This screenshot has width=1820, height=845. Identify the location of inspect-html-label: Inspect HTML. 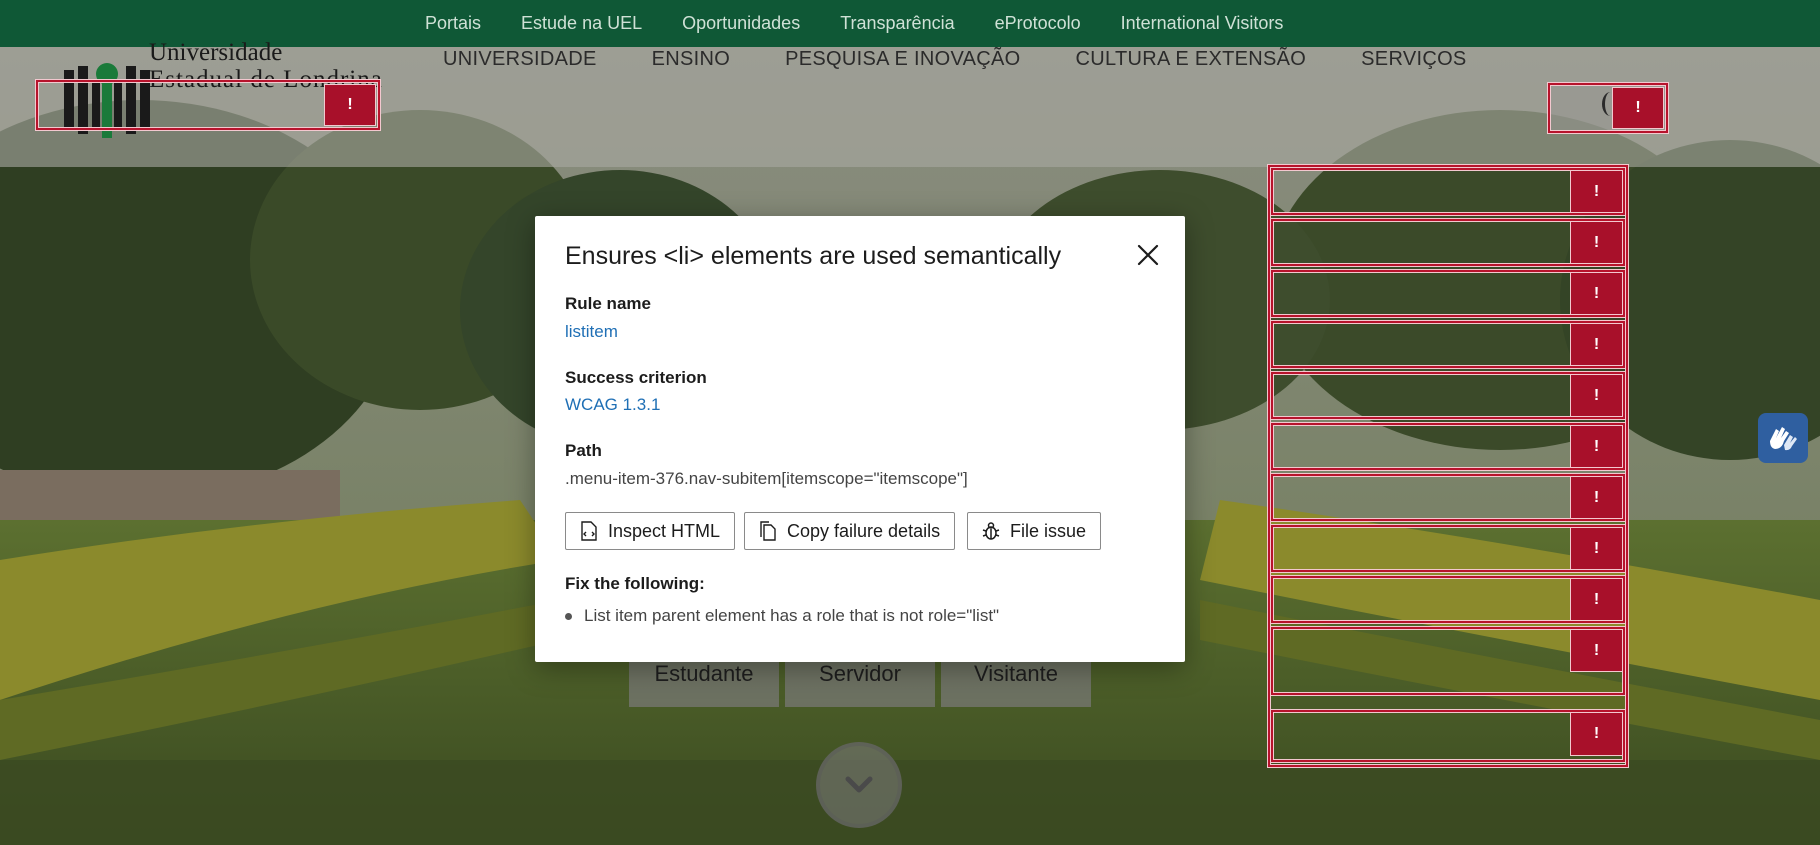
(664, 530).